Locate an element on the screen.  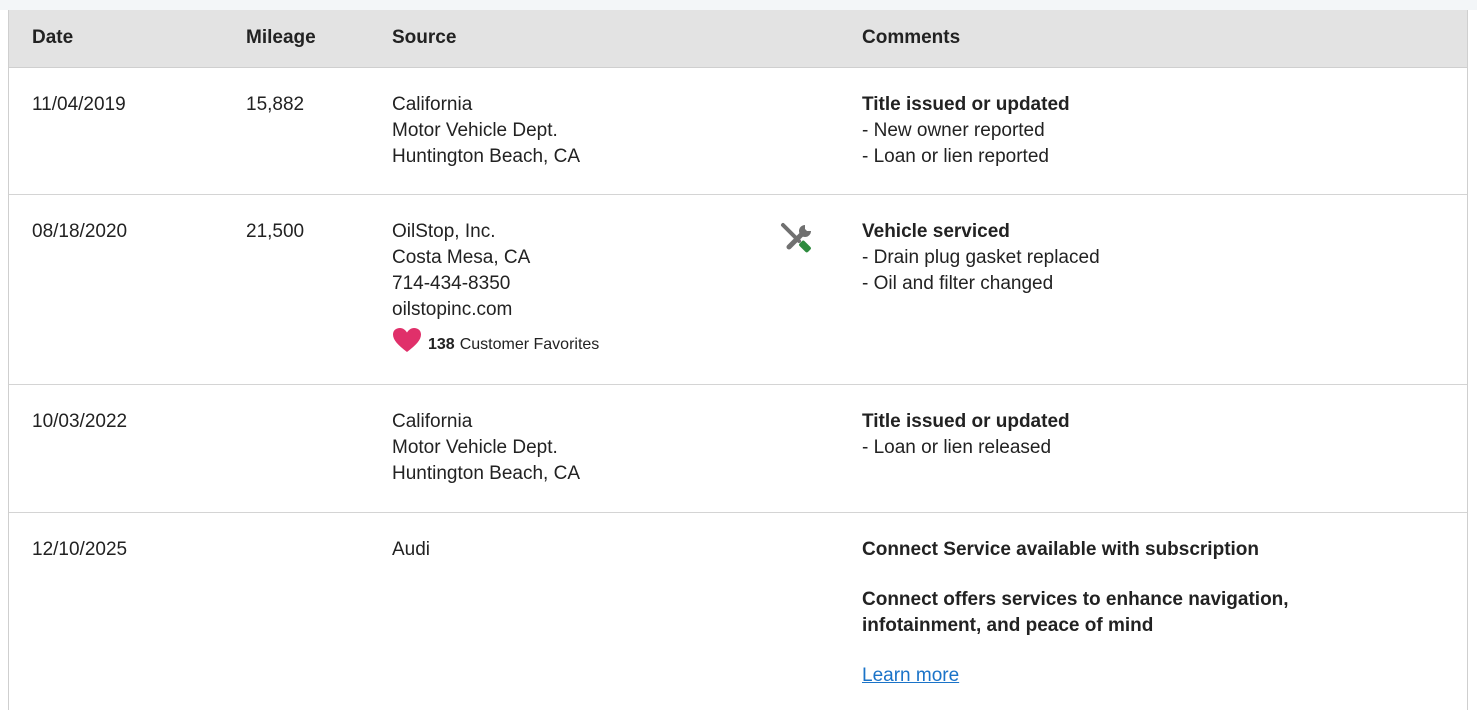
comment-paragraph: infotainment, and peace of mind is located at coordinates (1008, 625).